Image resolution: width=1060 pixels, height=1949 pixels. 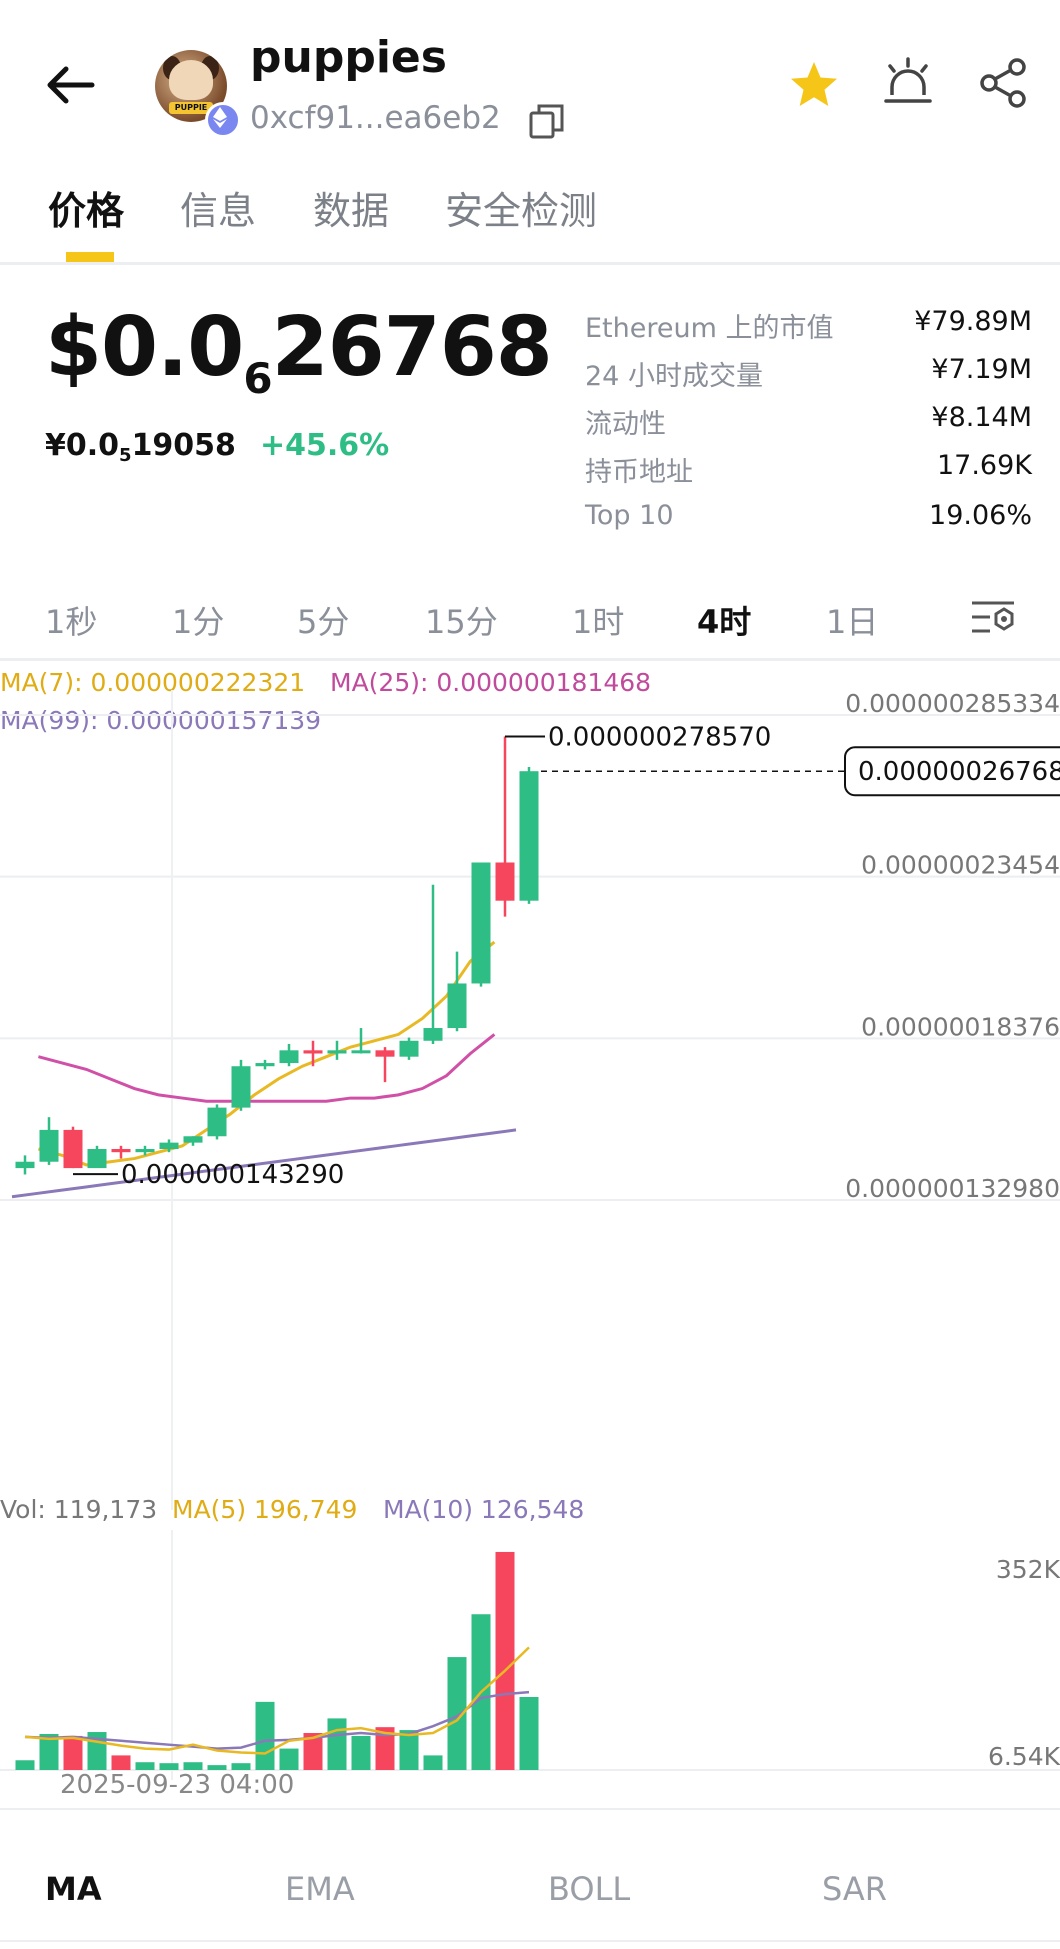 What do you see at coordinates (1024, 1756) in the screenshot?
I see `volume-axis-min: 6.54K` at bounding box center [1024, 1756].